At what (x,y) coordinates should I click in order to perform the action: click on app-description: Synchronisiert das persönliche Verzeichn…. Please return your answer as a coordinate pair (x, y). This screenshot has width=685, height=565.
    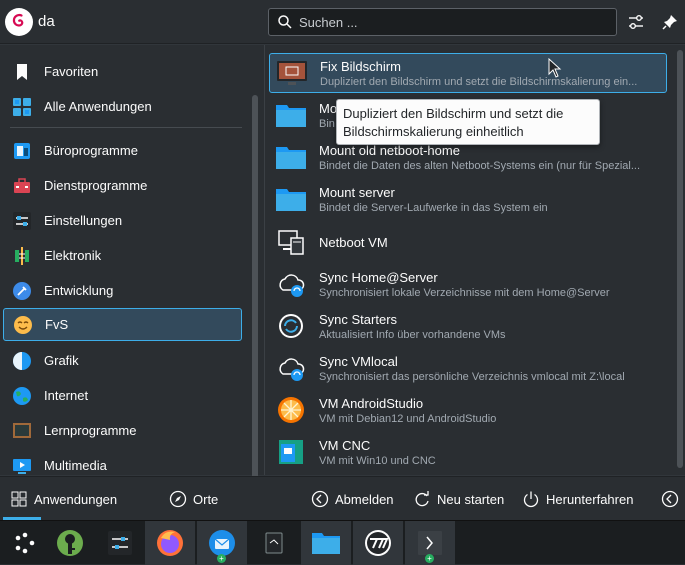
    Looking at the image, I should click on (472, 376).